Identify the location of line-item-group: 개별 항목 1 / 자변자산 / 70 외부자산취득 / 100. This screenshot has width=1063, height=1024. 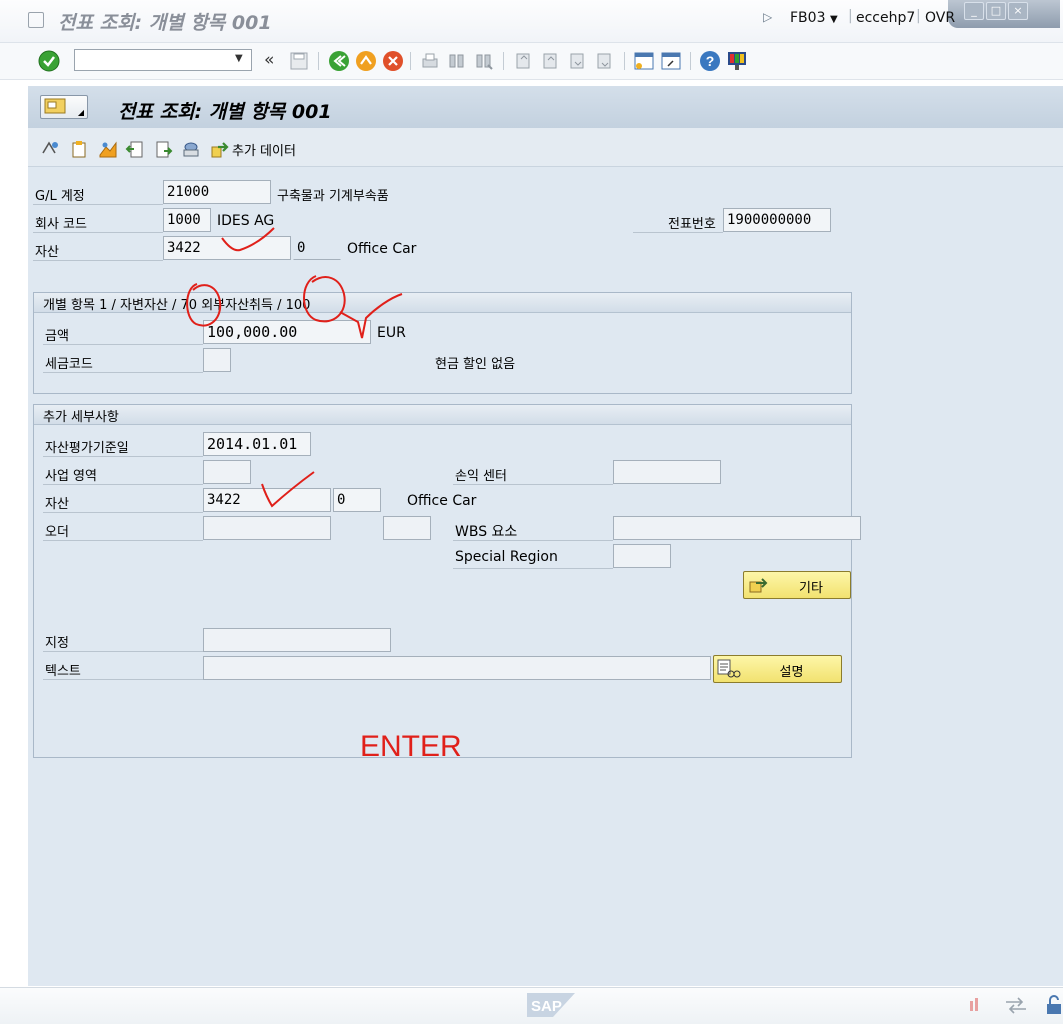
(442, 343).